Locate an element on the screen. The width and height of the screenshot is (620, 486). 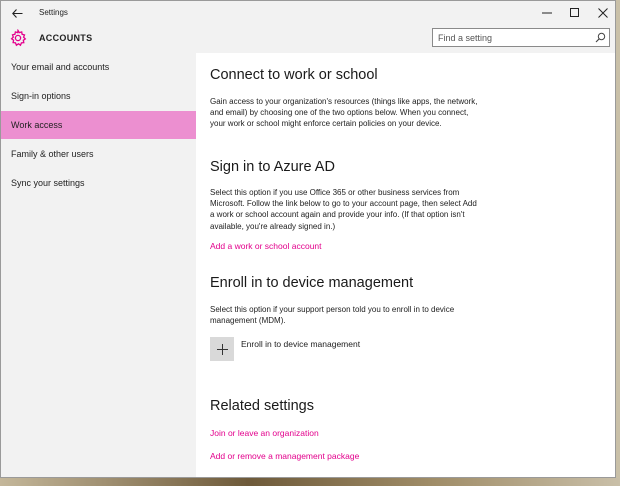
sidebar-item-email-accounts: Your email and accounts is located at coordinates (98, 67).